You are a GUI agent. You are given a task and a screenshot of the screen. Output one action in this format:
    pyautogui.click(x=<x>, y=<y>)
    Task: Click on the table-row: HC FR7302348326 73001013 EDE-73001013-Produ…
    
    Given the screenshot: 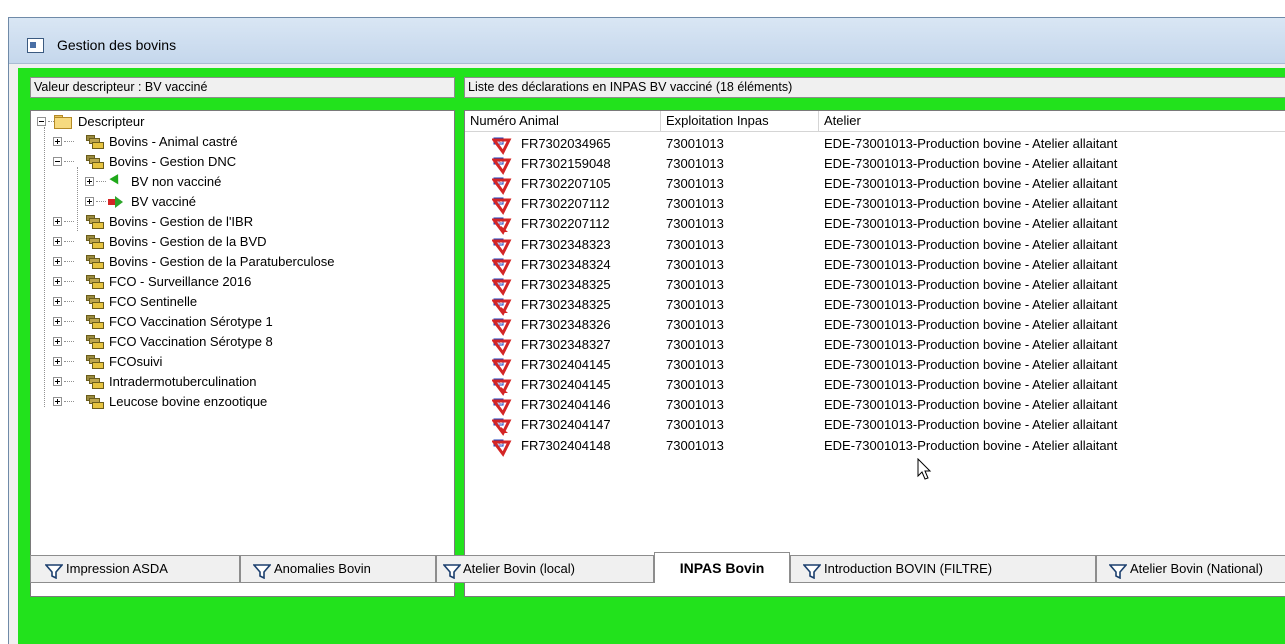 What is the action you would take?
    pyautogui.click(x=875, y=325)
    